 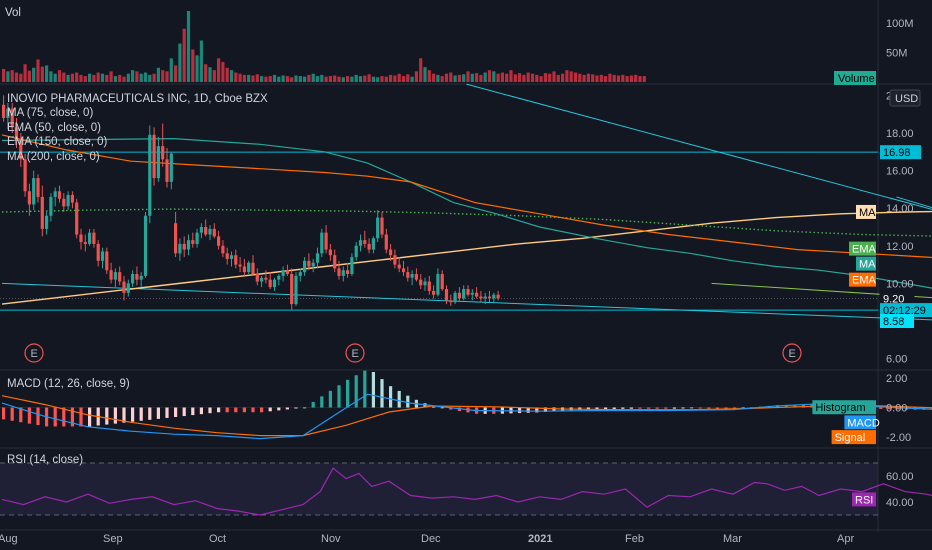 What do you see at coordinates (439, 489) in the screenshot?
I see `rsi-band-fill` at bounding box center [439, 489].